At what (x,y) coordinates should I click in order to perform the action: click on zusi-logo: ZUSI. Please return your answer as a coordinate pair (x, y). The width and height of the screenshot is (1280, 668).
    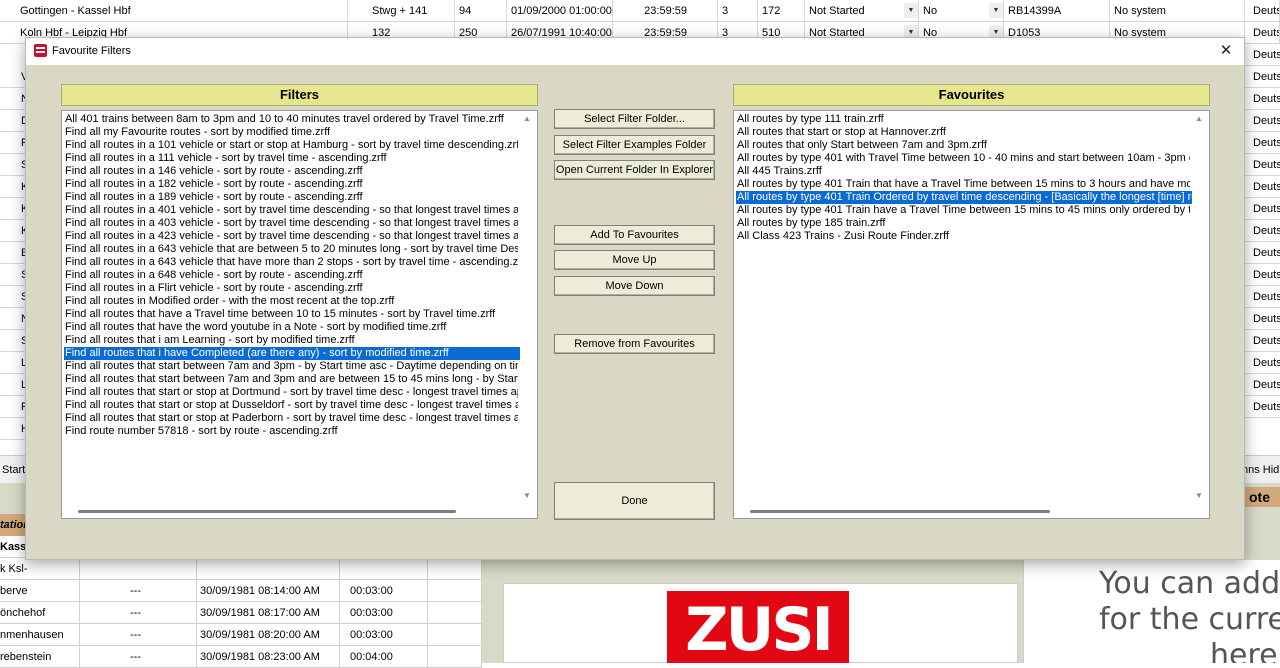
    Looking at the image, I should click on (758, 627).